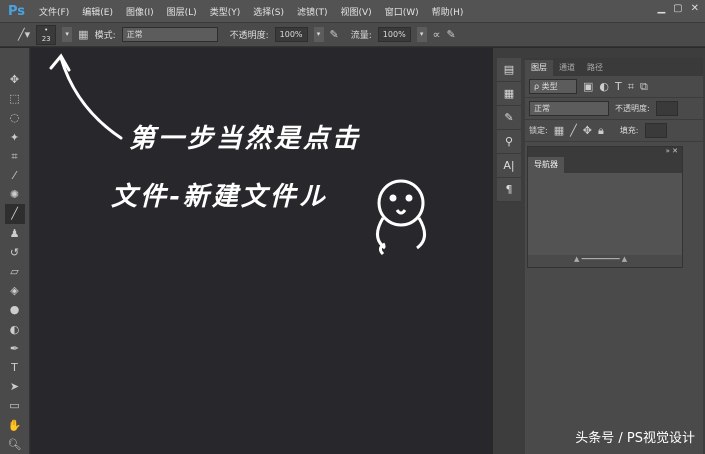  Describe the element at coordinates (54, 11) in the screenshot. I see `menu-file: 文件(F)` at that location.